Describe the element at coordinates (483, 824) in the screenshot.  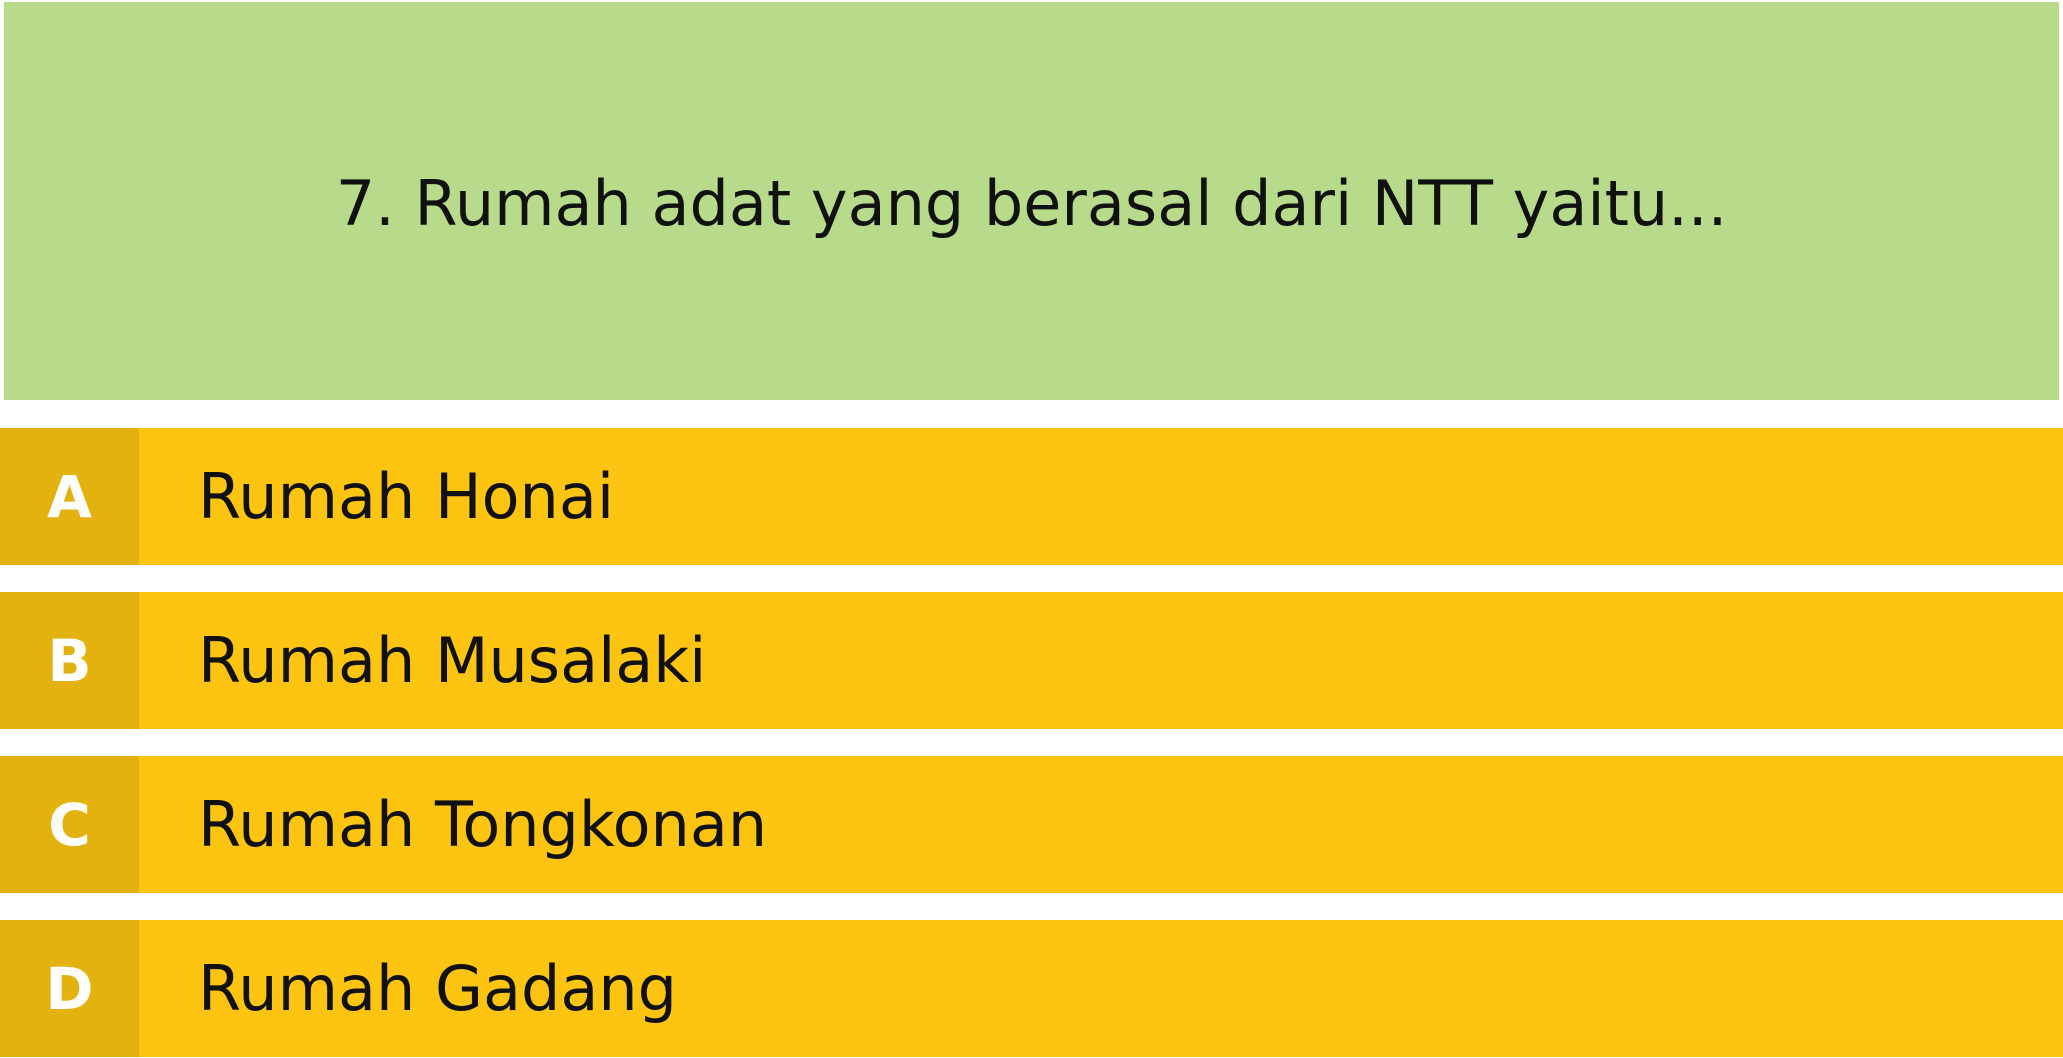
I see `option-c-text: Rumah Tongkonan` at that location.